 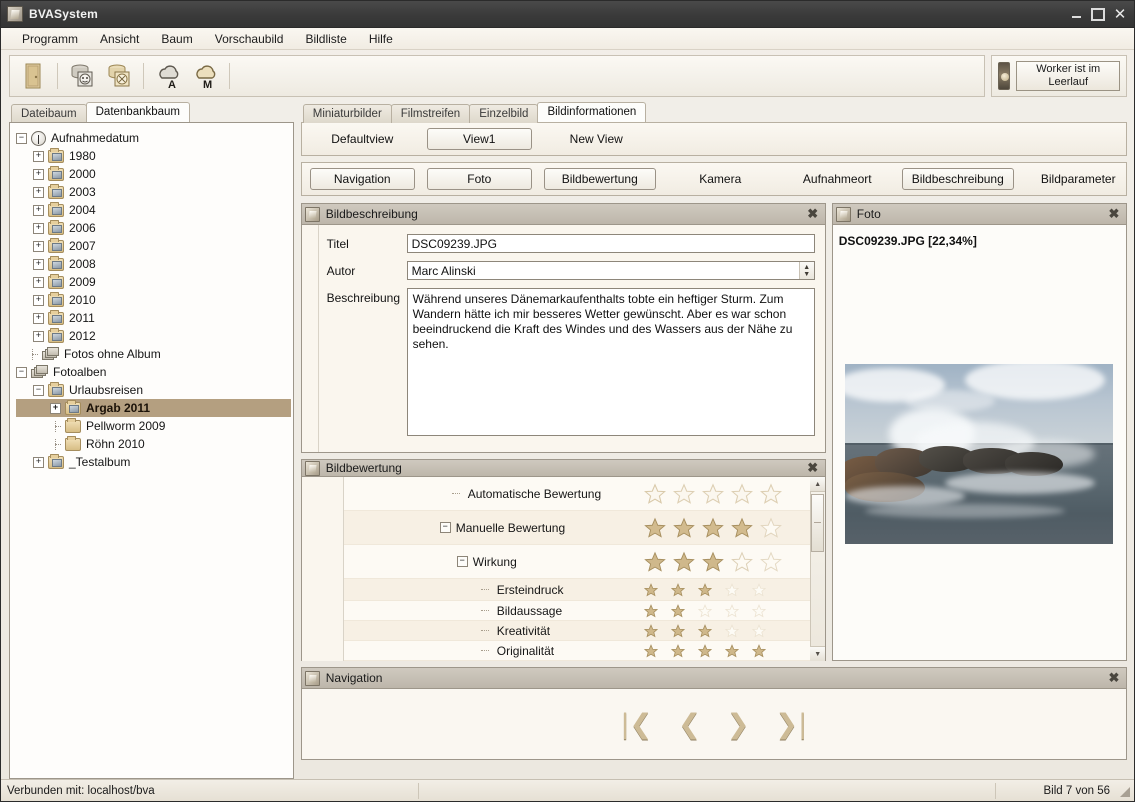 I want to click on section-button-aufnahmeort: Aufnahmeort, so click(x=837, y=179).